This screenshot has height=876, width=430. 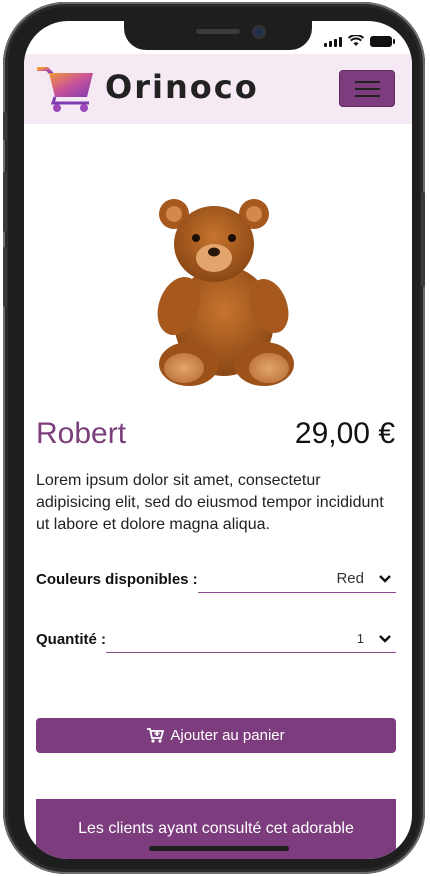 I want to click on signal-icon, so click(x=333, y=42).